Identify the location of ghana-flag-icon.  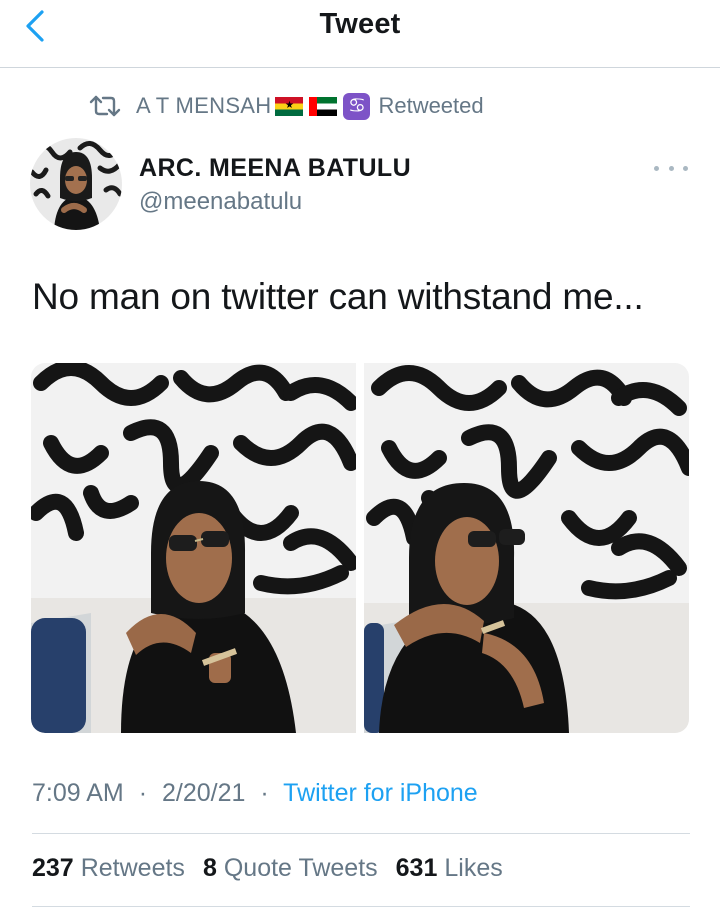
(289, 106).